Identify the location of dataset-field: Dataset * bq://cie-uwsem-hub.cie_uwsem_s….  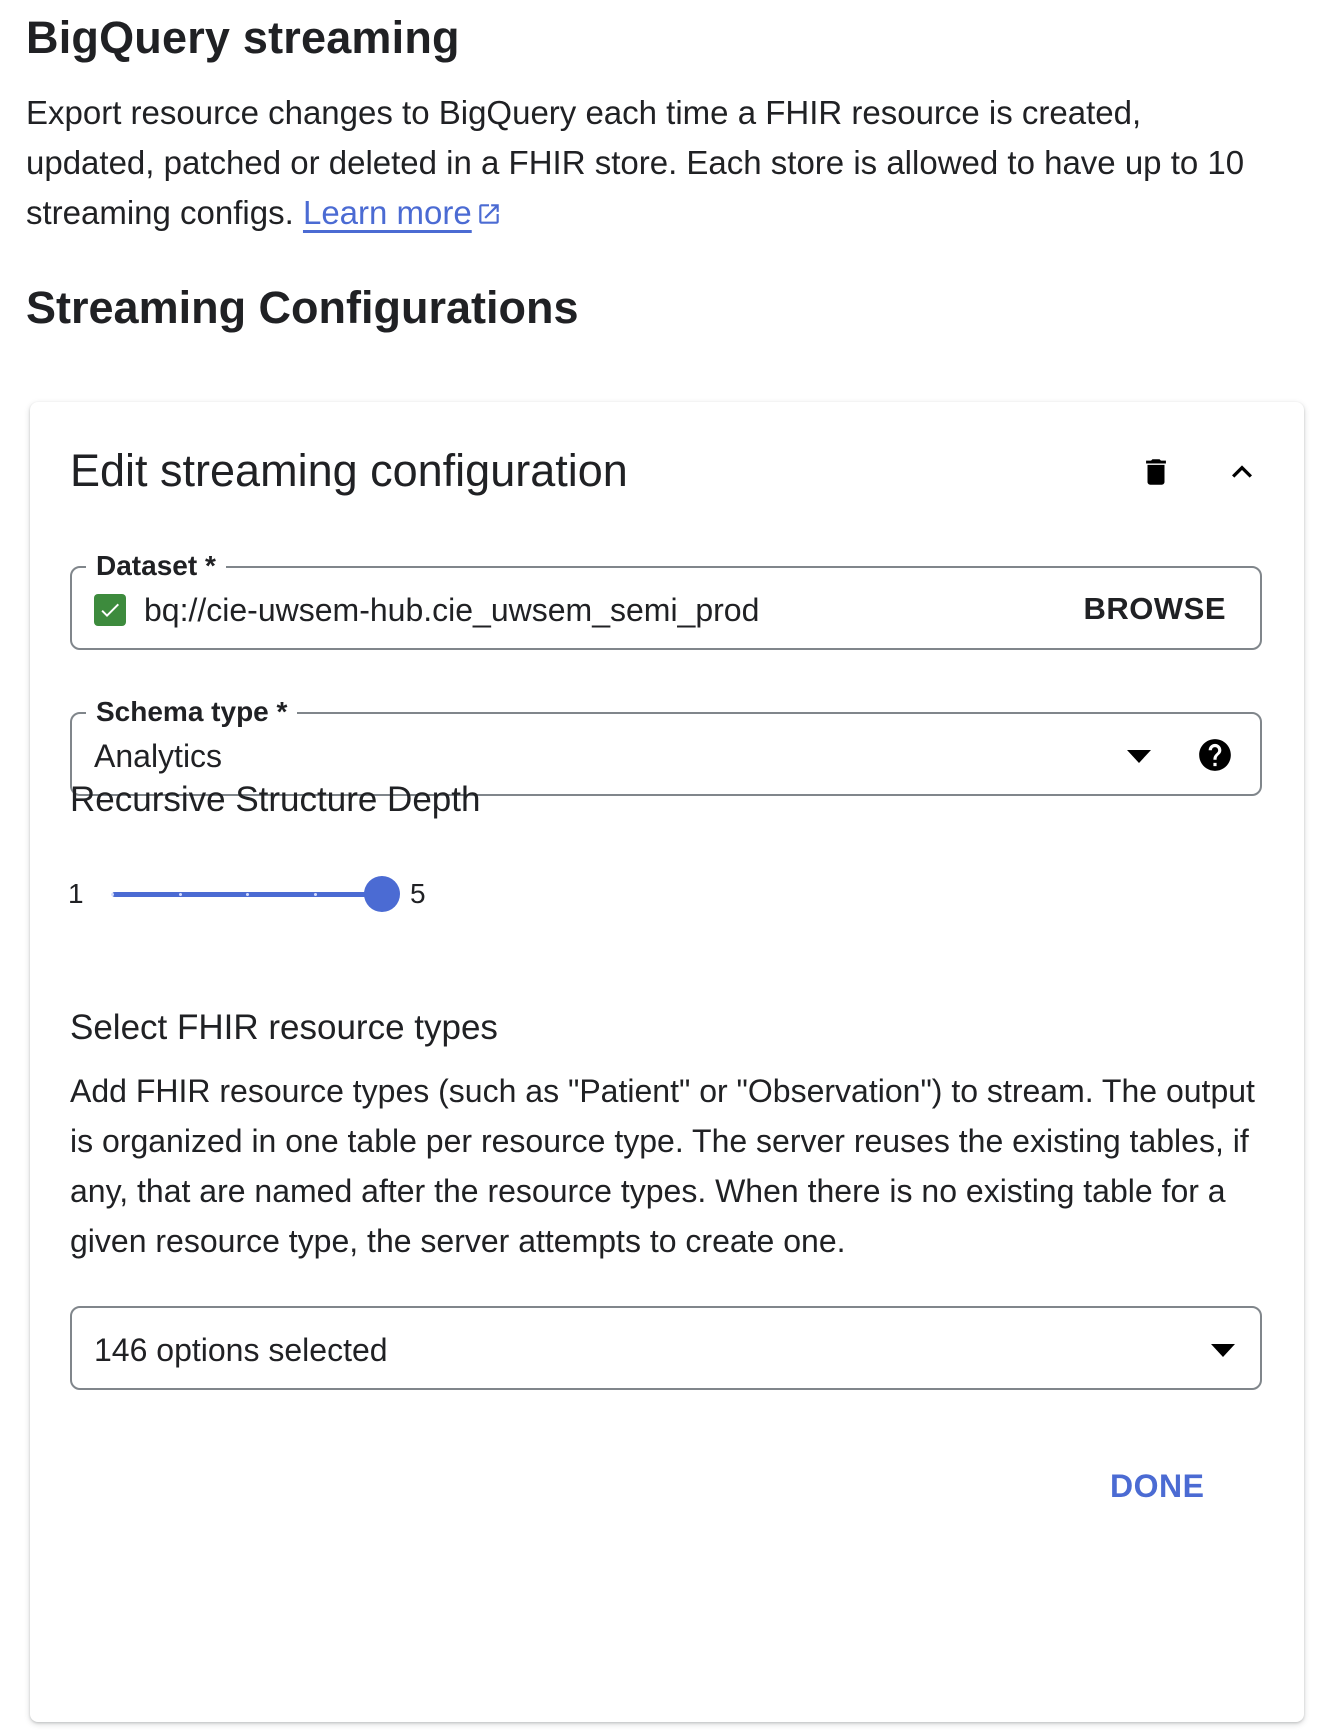
(666, 599).